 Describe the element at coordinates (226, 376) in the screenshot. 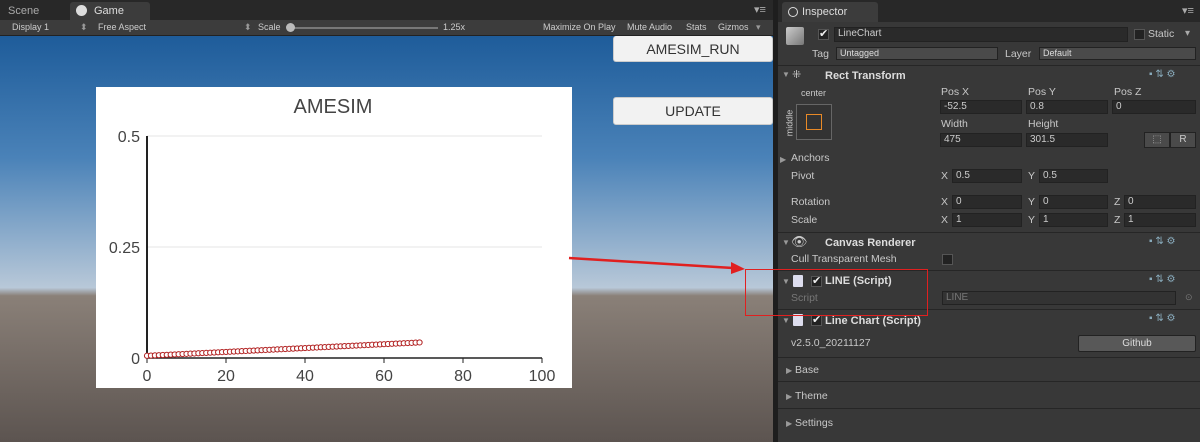

I see `x-tick-label: 20` at that location.